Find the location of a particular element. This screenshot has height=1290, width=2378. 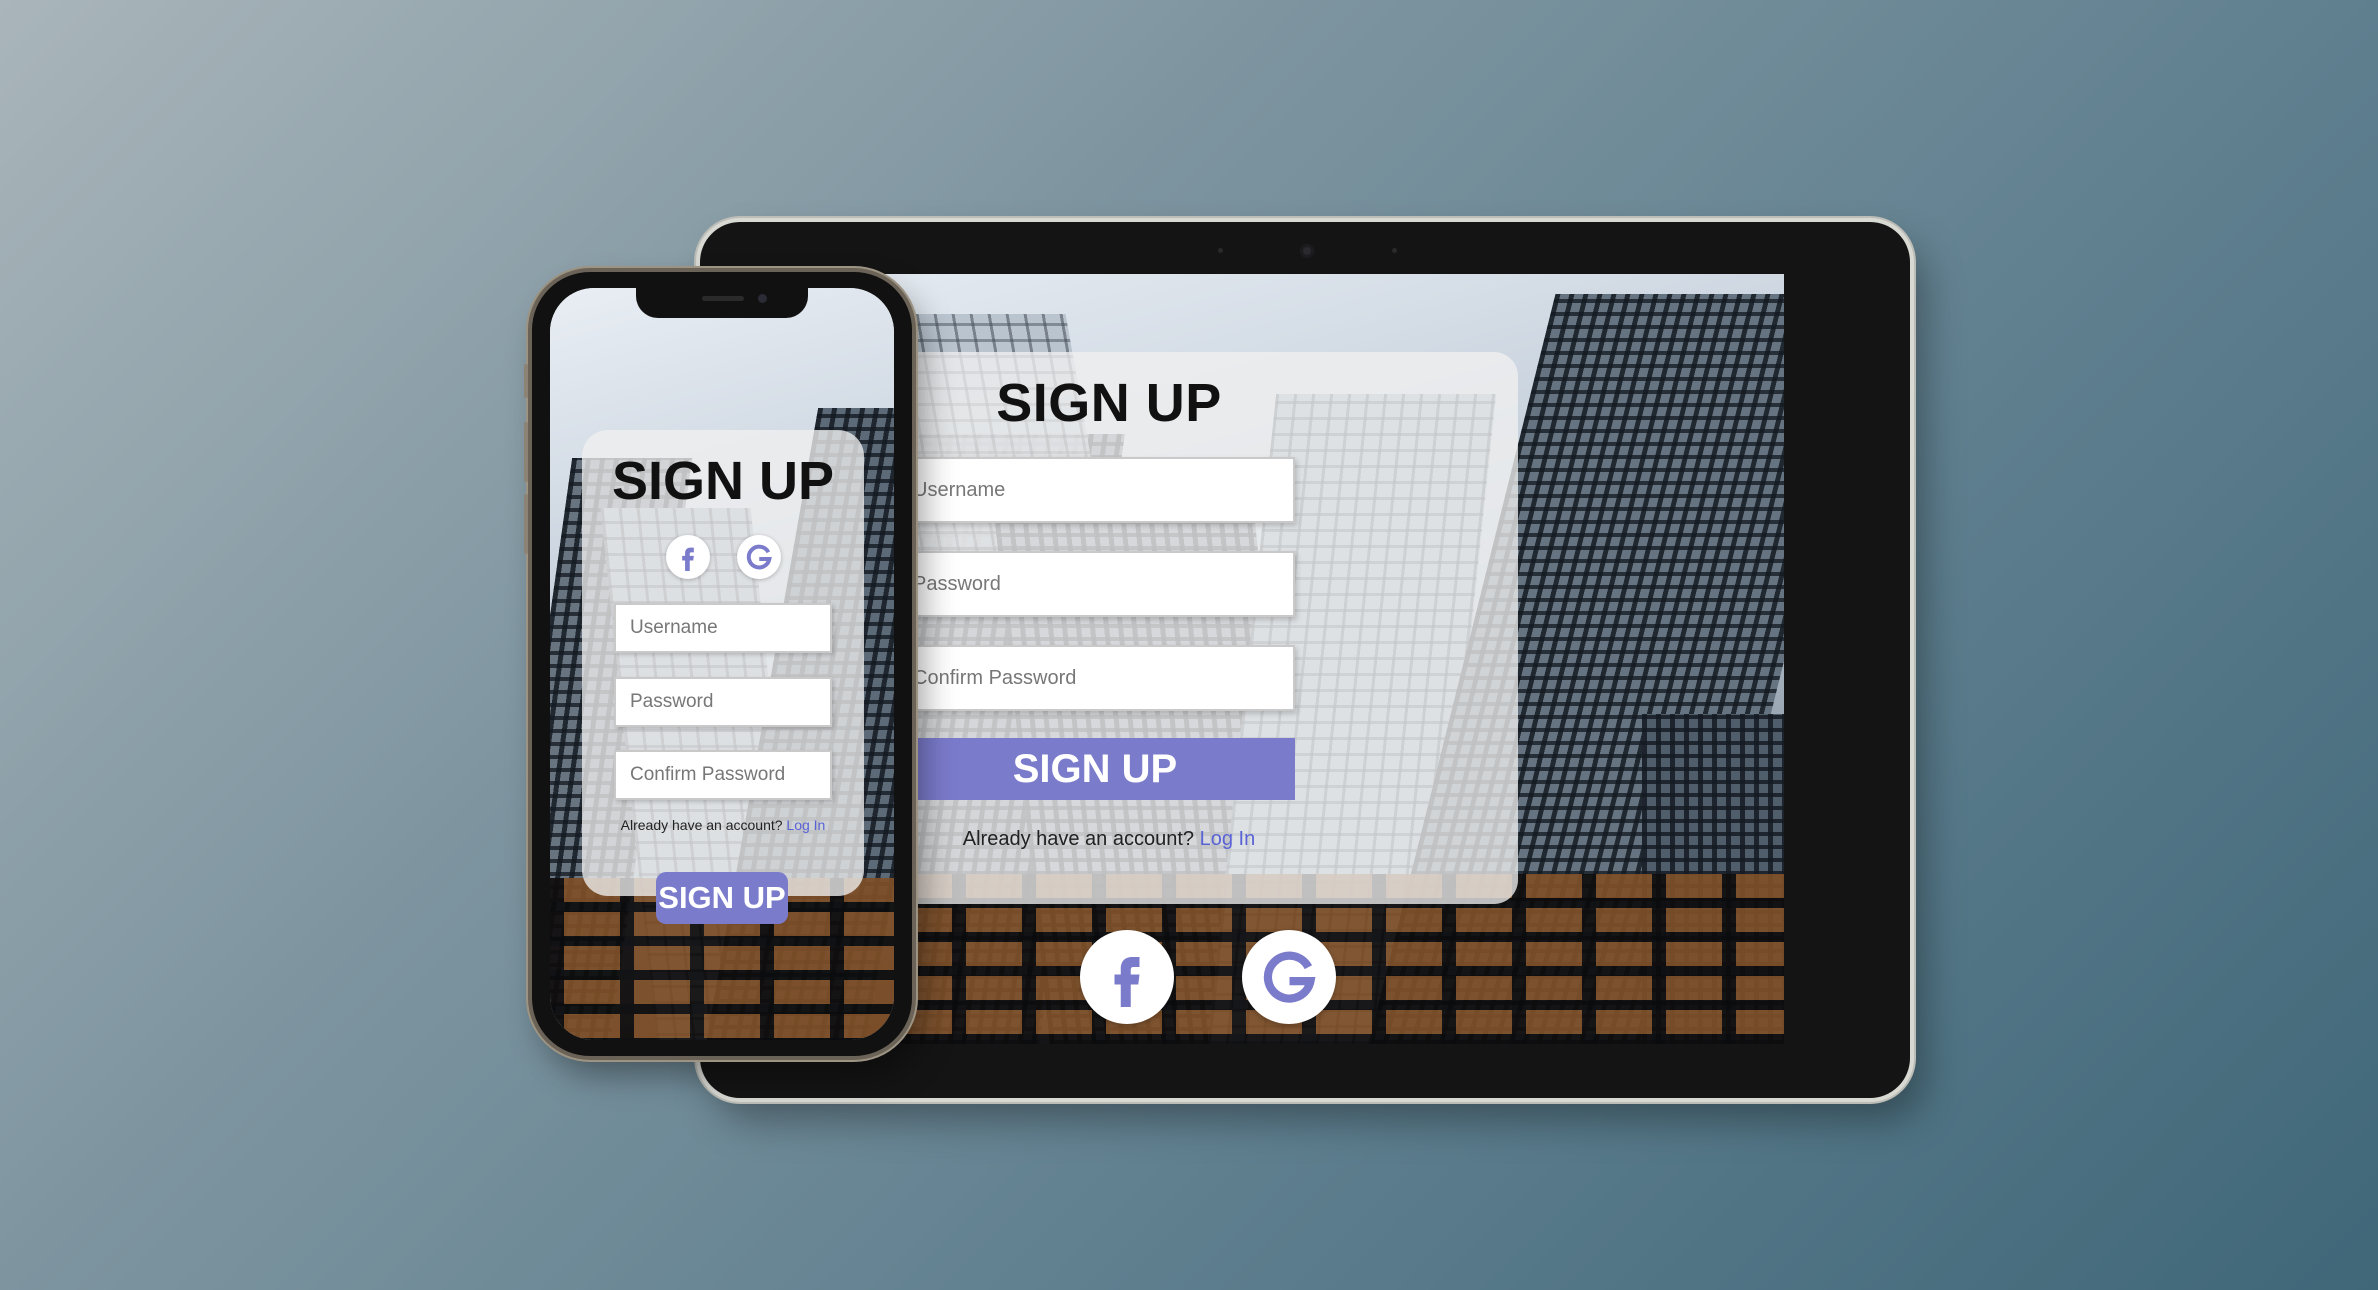

tablet-camera is located at coordinates (1307, 251).